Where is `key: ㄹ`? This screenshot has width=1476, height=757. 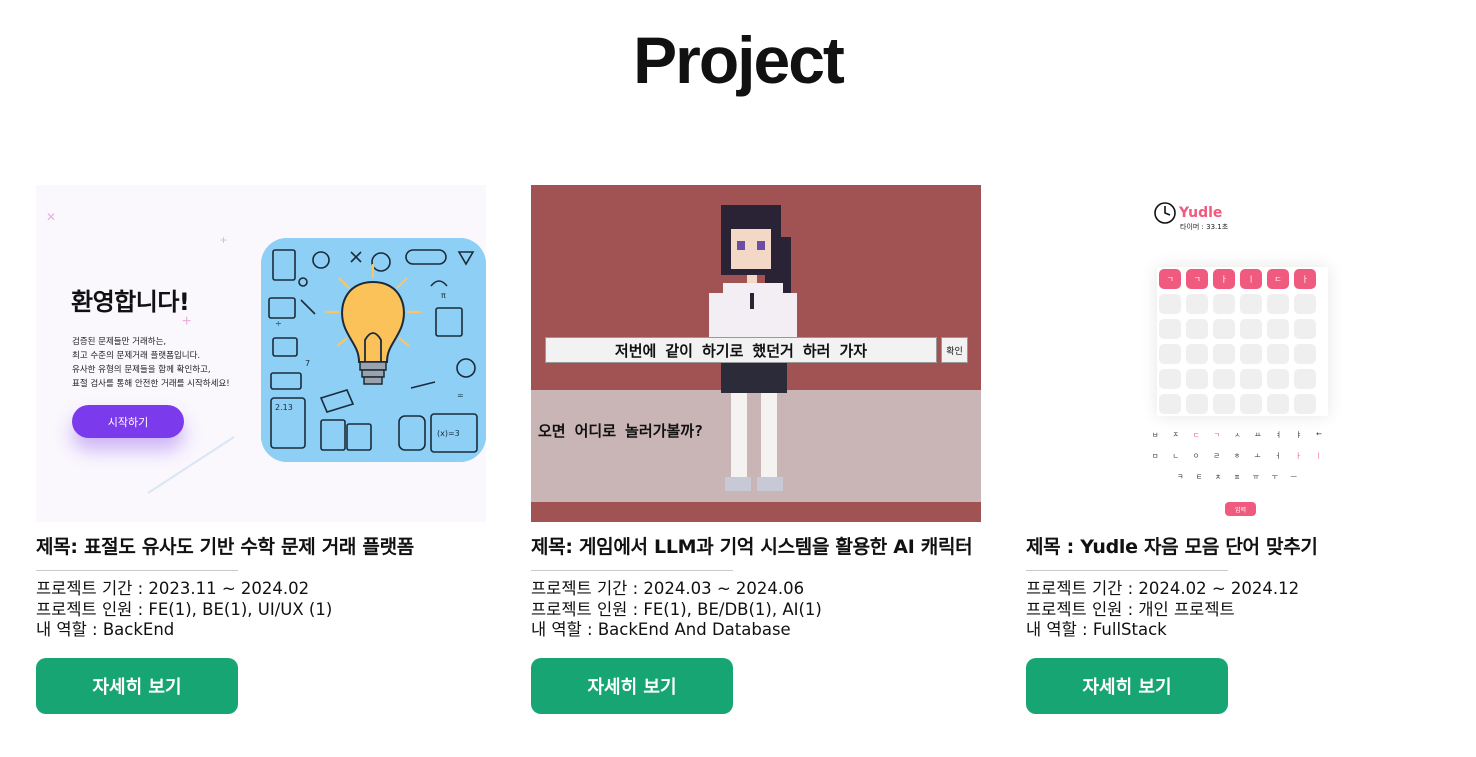
key: ㄹ is located at coordinates (1216, 456).